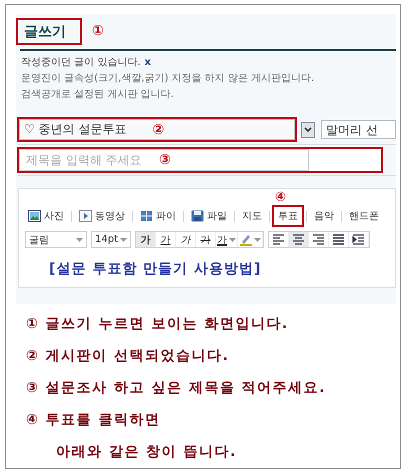 Image resolution: width=408 pixels, height=475 pixels. Describe the element at coordinates (338, 239) in the screenshot. I see `justify-icon` at that location.